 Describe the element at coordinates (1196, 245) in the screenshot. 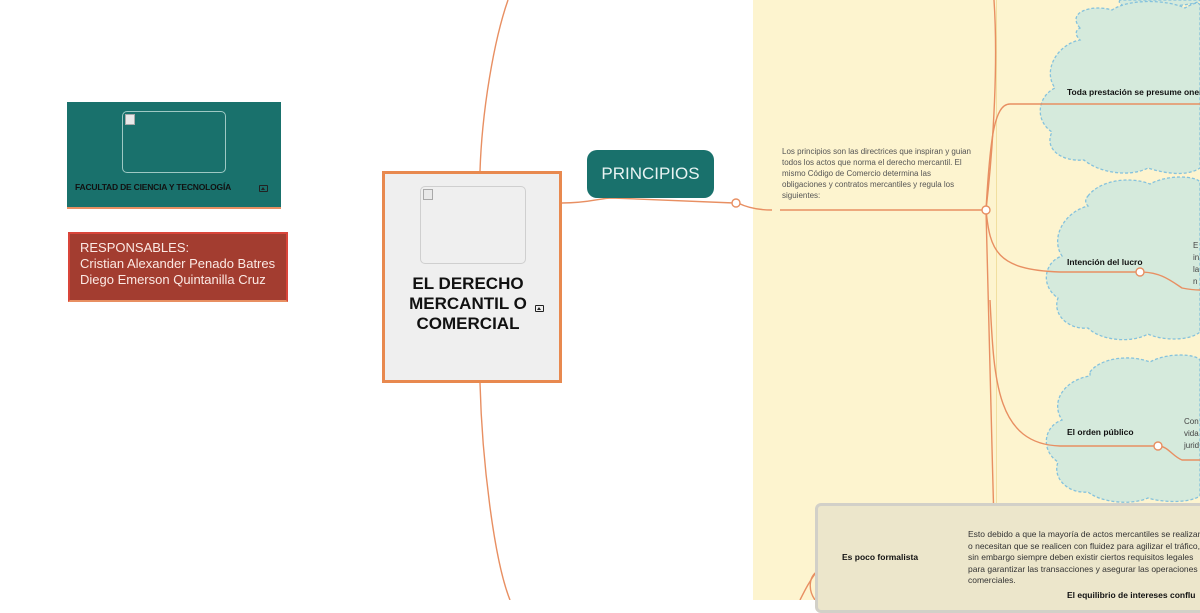

I see `side-text-line: E` at that location.